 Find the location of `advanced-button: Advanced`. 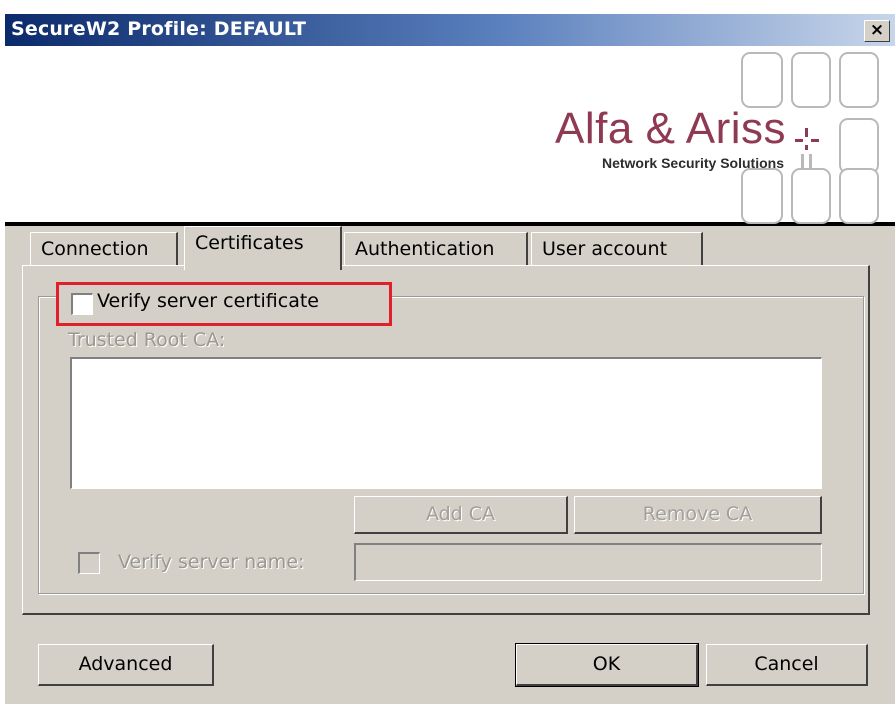

advanced-button: Advanced is located at coordinates (126, 665).